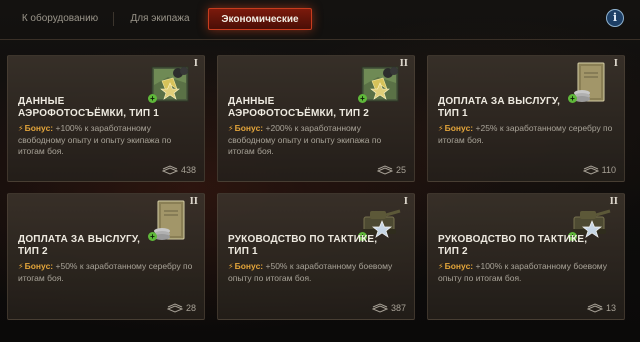 This screenshot has width=640, height=342. I want to click on count-display: 25, so click(391, 170).